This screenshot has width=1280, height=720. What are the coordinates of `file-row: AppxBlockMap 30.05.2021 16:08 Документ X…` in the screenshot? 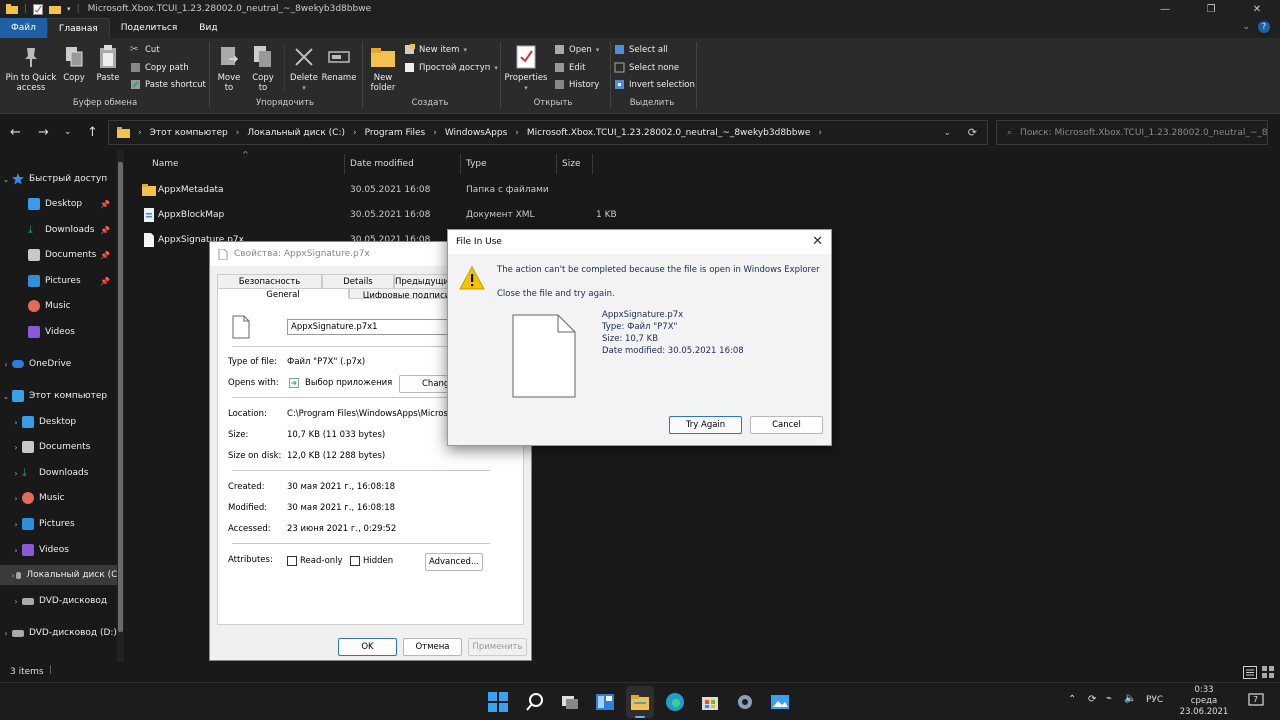 It's located at (430, 216).